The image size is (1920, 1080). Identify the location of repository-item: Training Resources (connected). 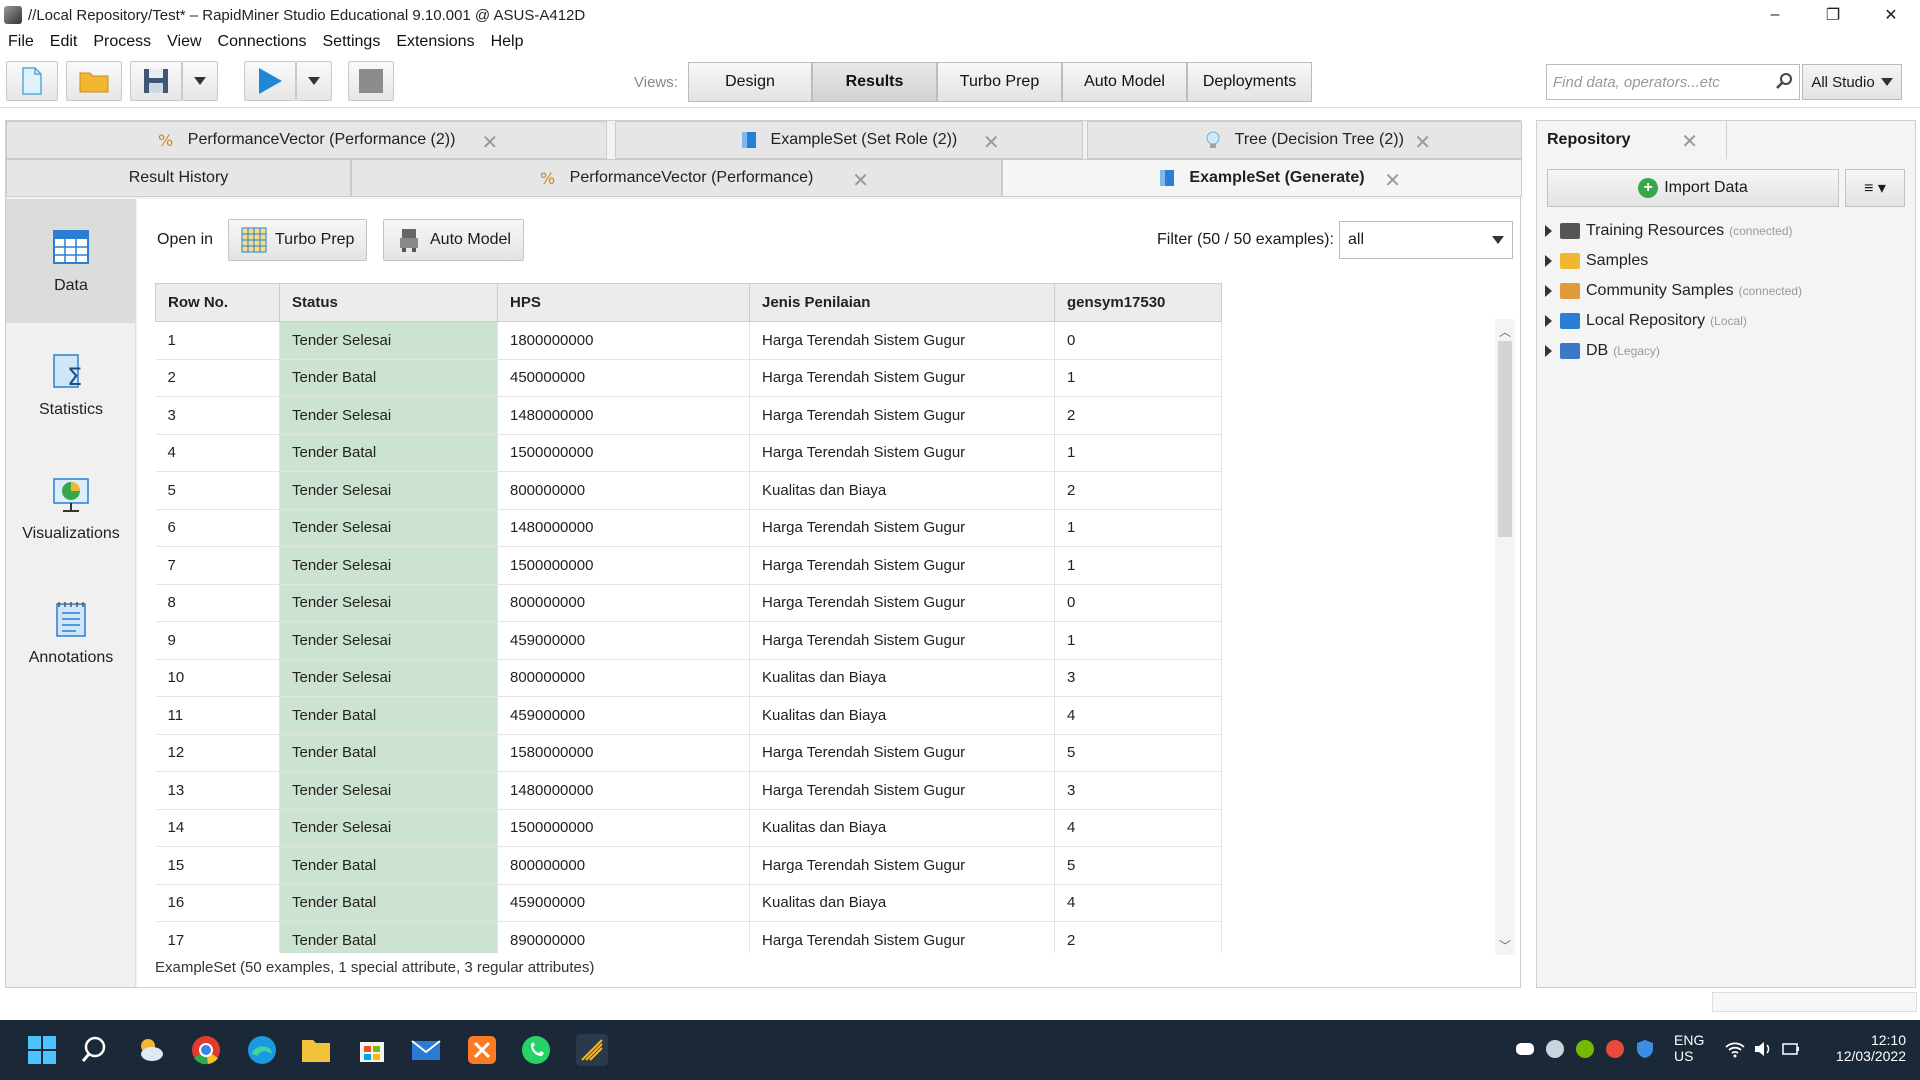
(1669, 231).